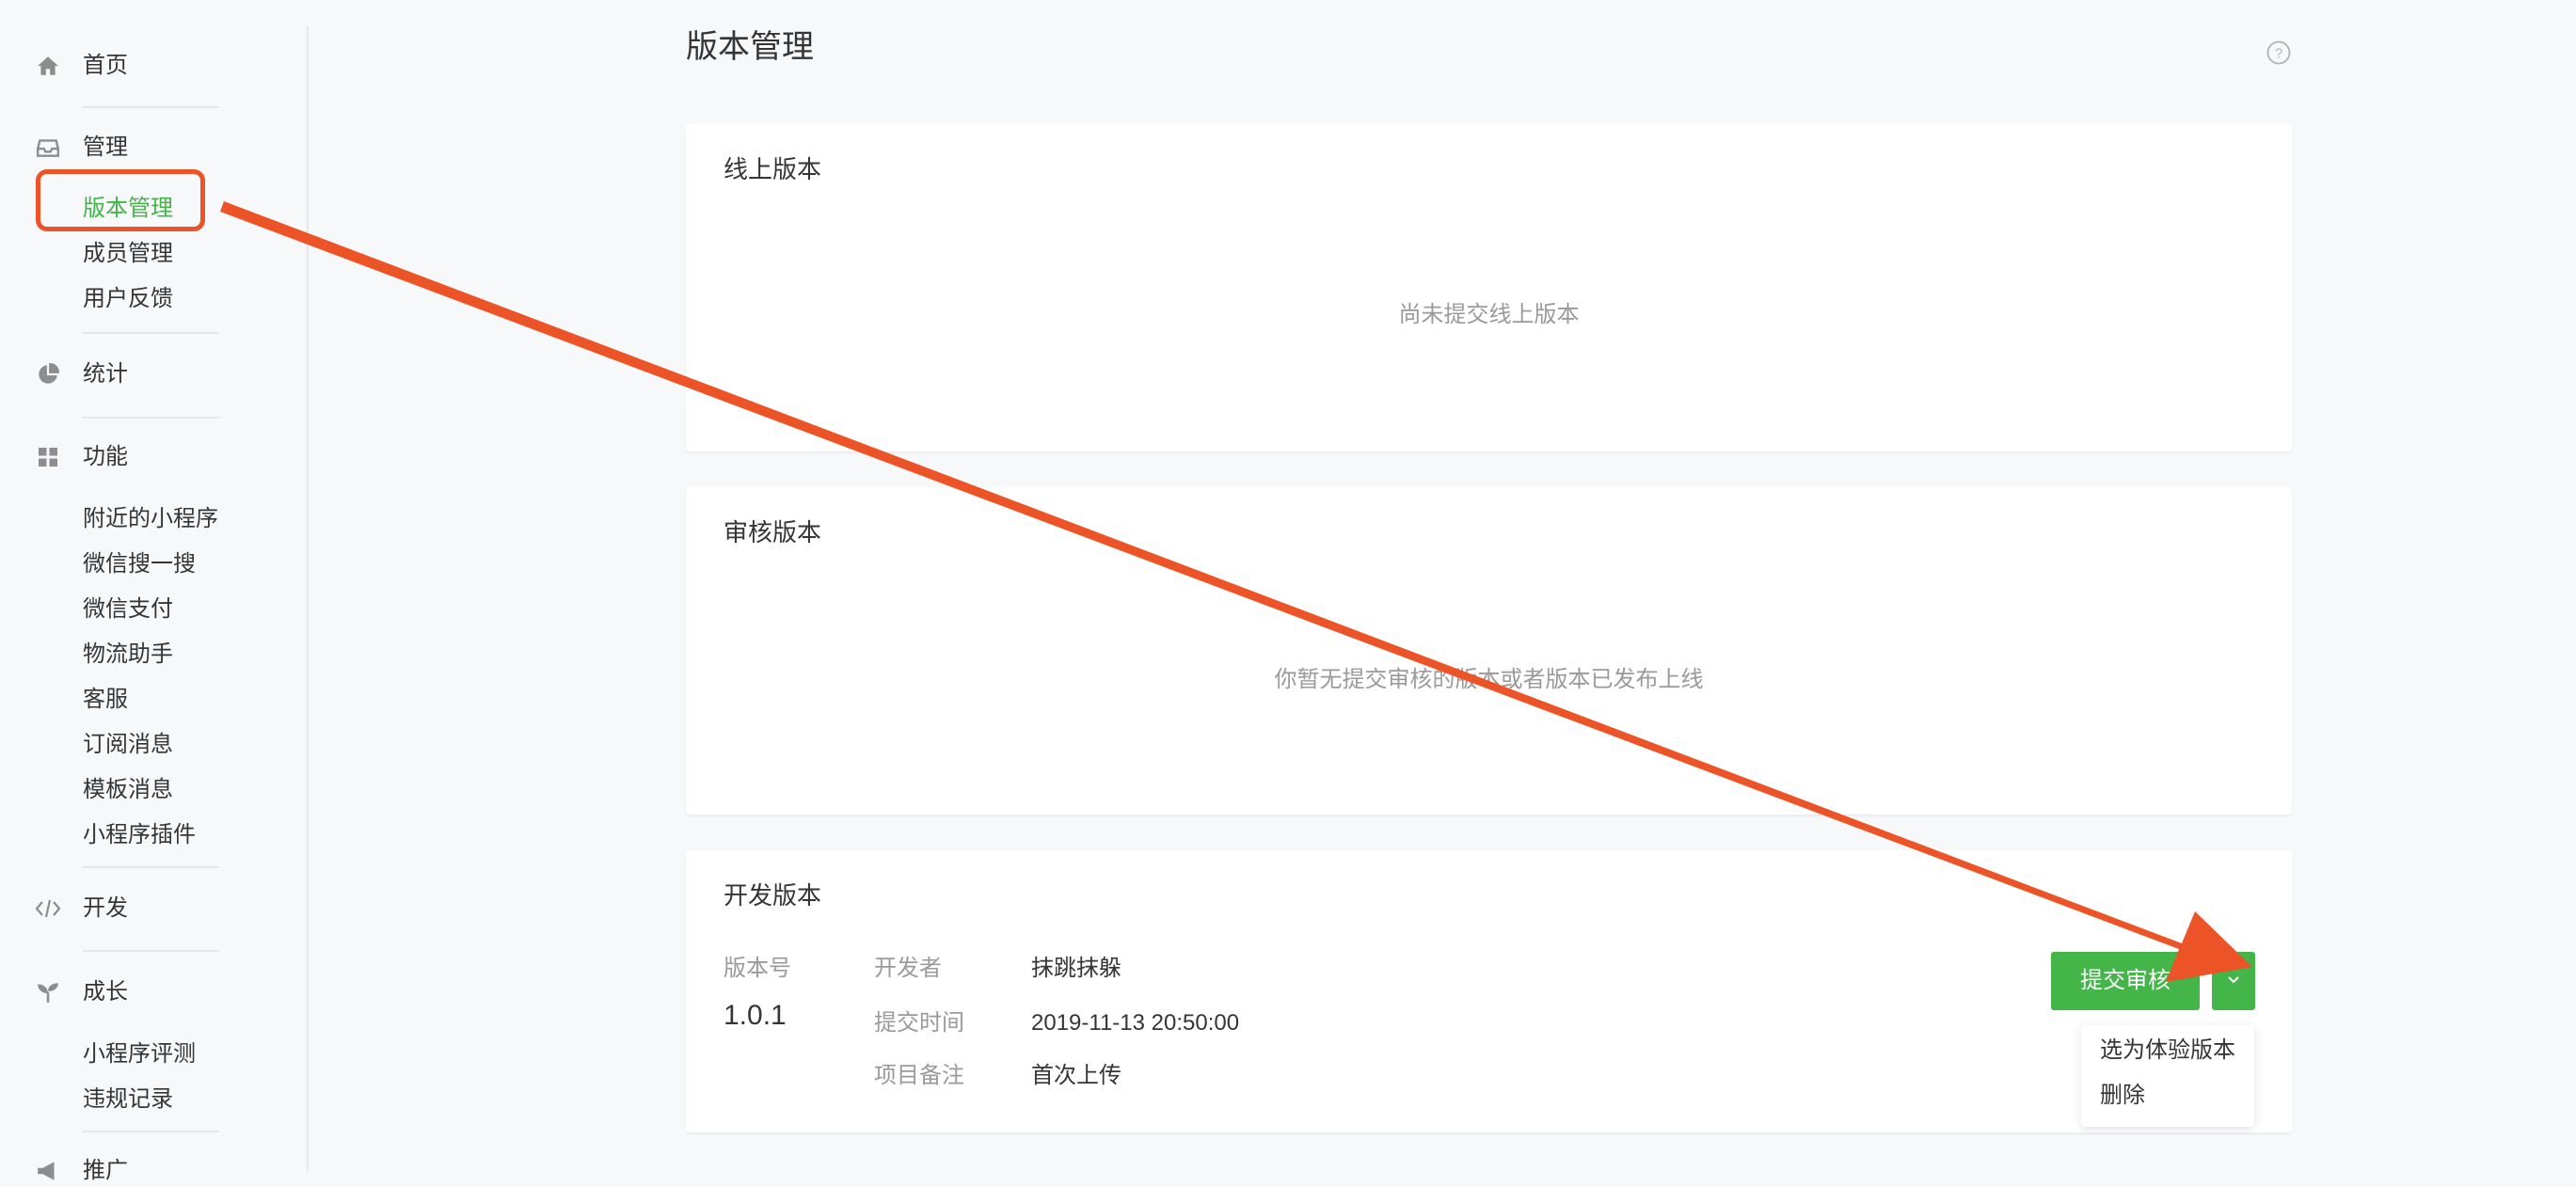  What do you see at coordinates (908, 968) in the screenshot?
I see `developer-label: 开发者` at bounding box center [908, 968].